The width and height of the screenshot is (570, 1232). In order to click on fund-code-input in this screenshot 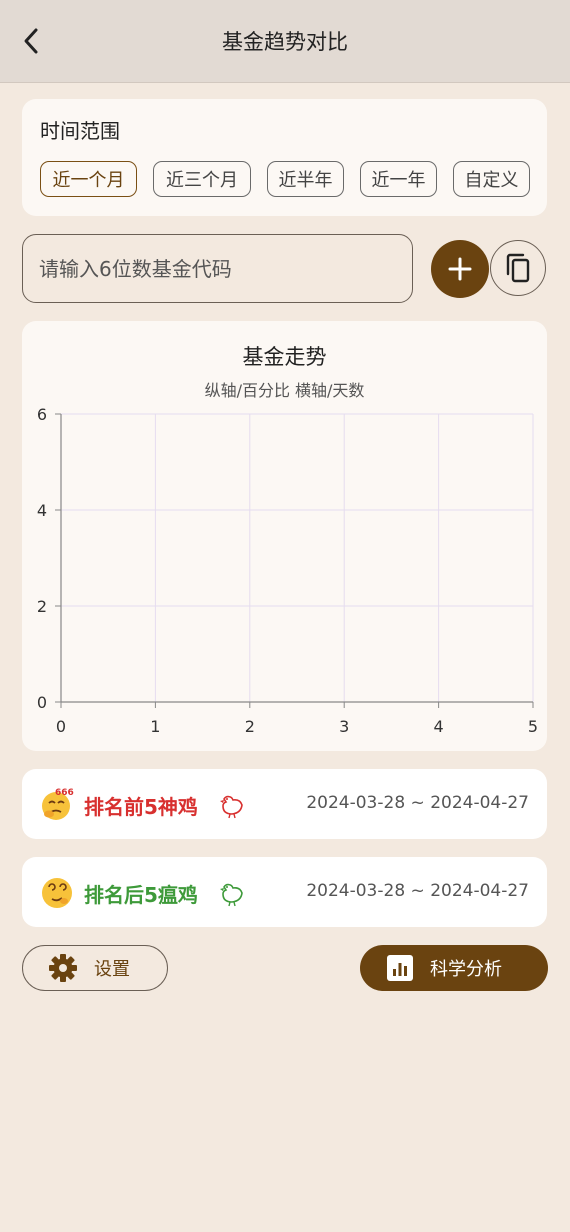, I will do `click(217, 268)`.